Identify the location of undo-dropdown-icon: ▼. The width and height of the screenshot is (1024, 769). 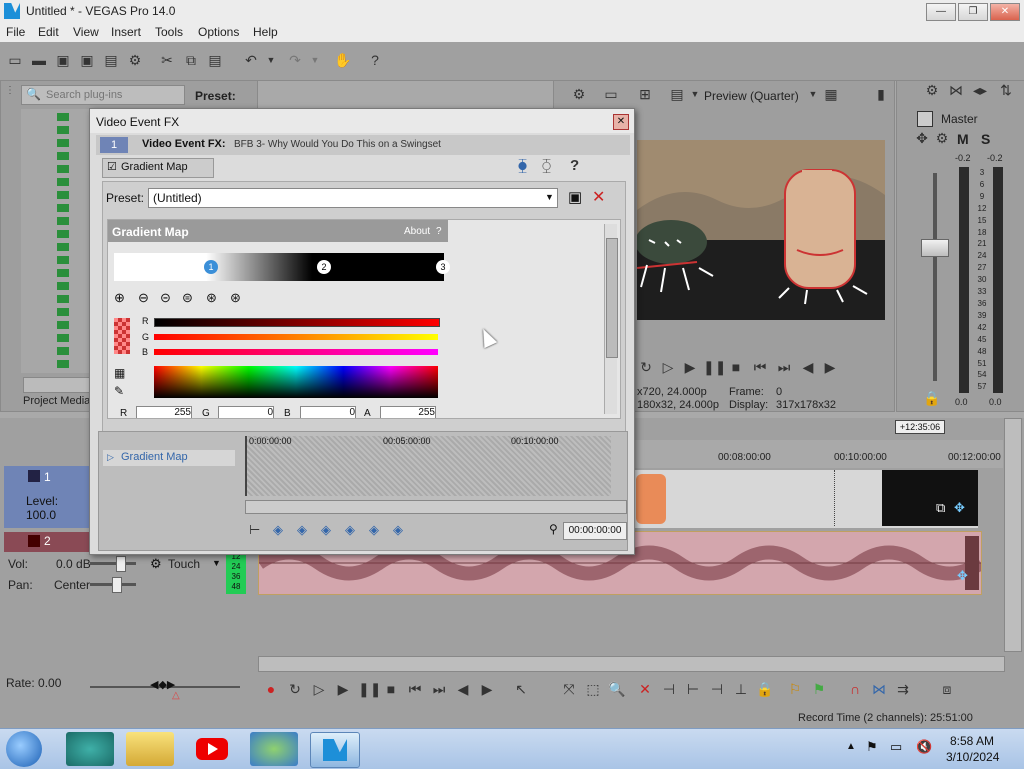
(271, 60).